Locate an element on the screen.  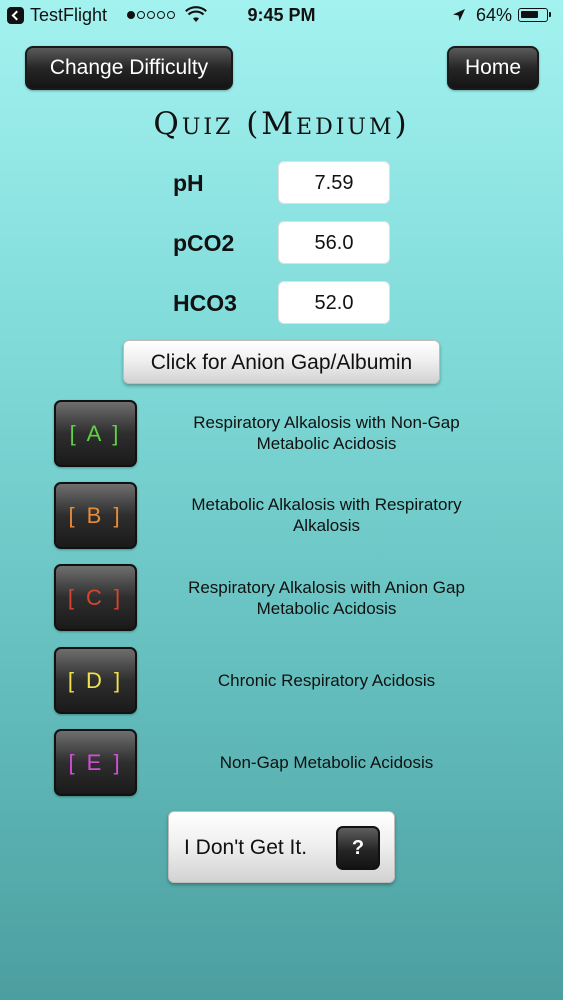
pco2-label: pCO2 is located at coordinates (204, 243).